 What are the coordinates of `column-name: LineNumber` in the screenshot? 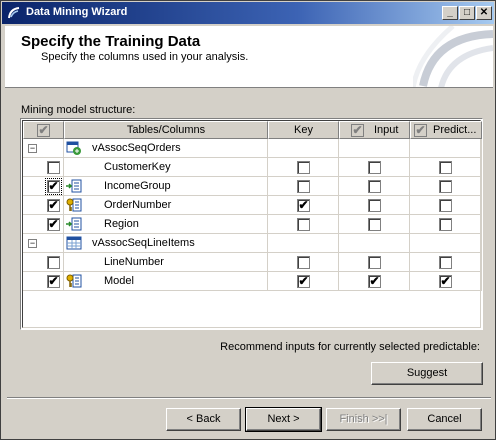 It's located at (134, 262).